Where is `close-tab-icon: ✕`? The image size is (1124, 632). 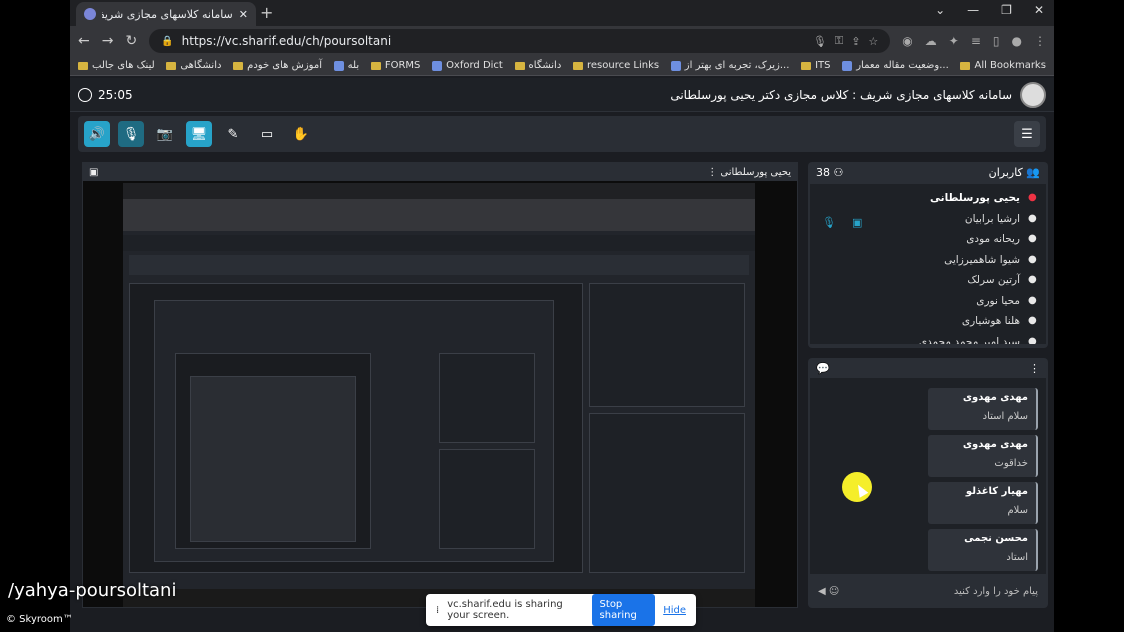
close-tab-icon: ✕ is located at coordinates (243, 14).